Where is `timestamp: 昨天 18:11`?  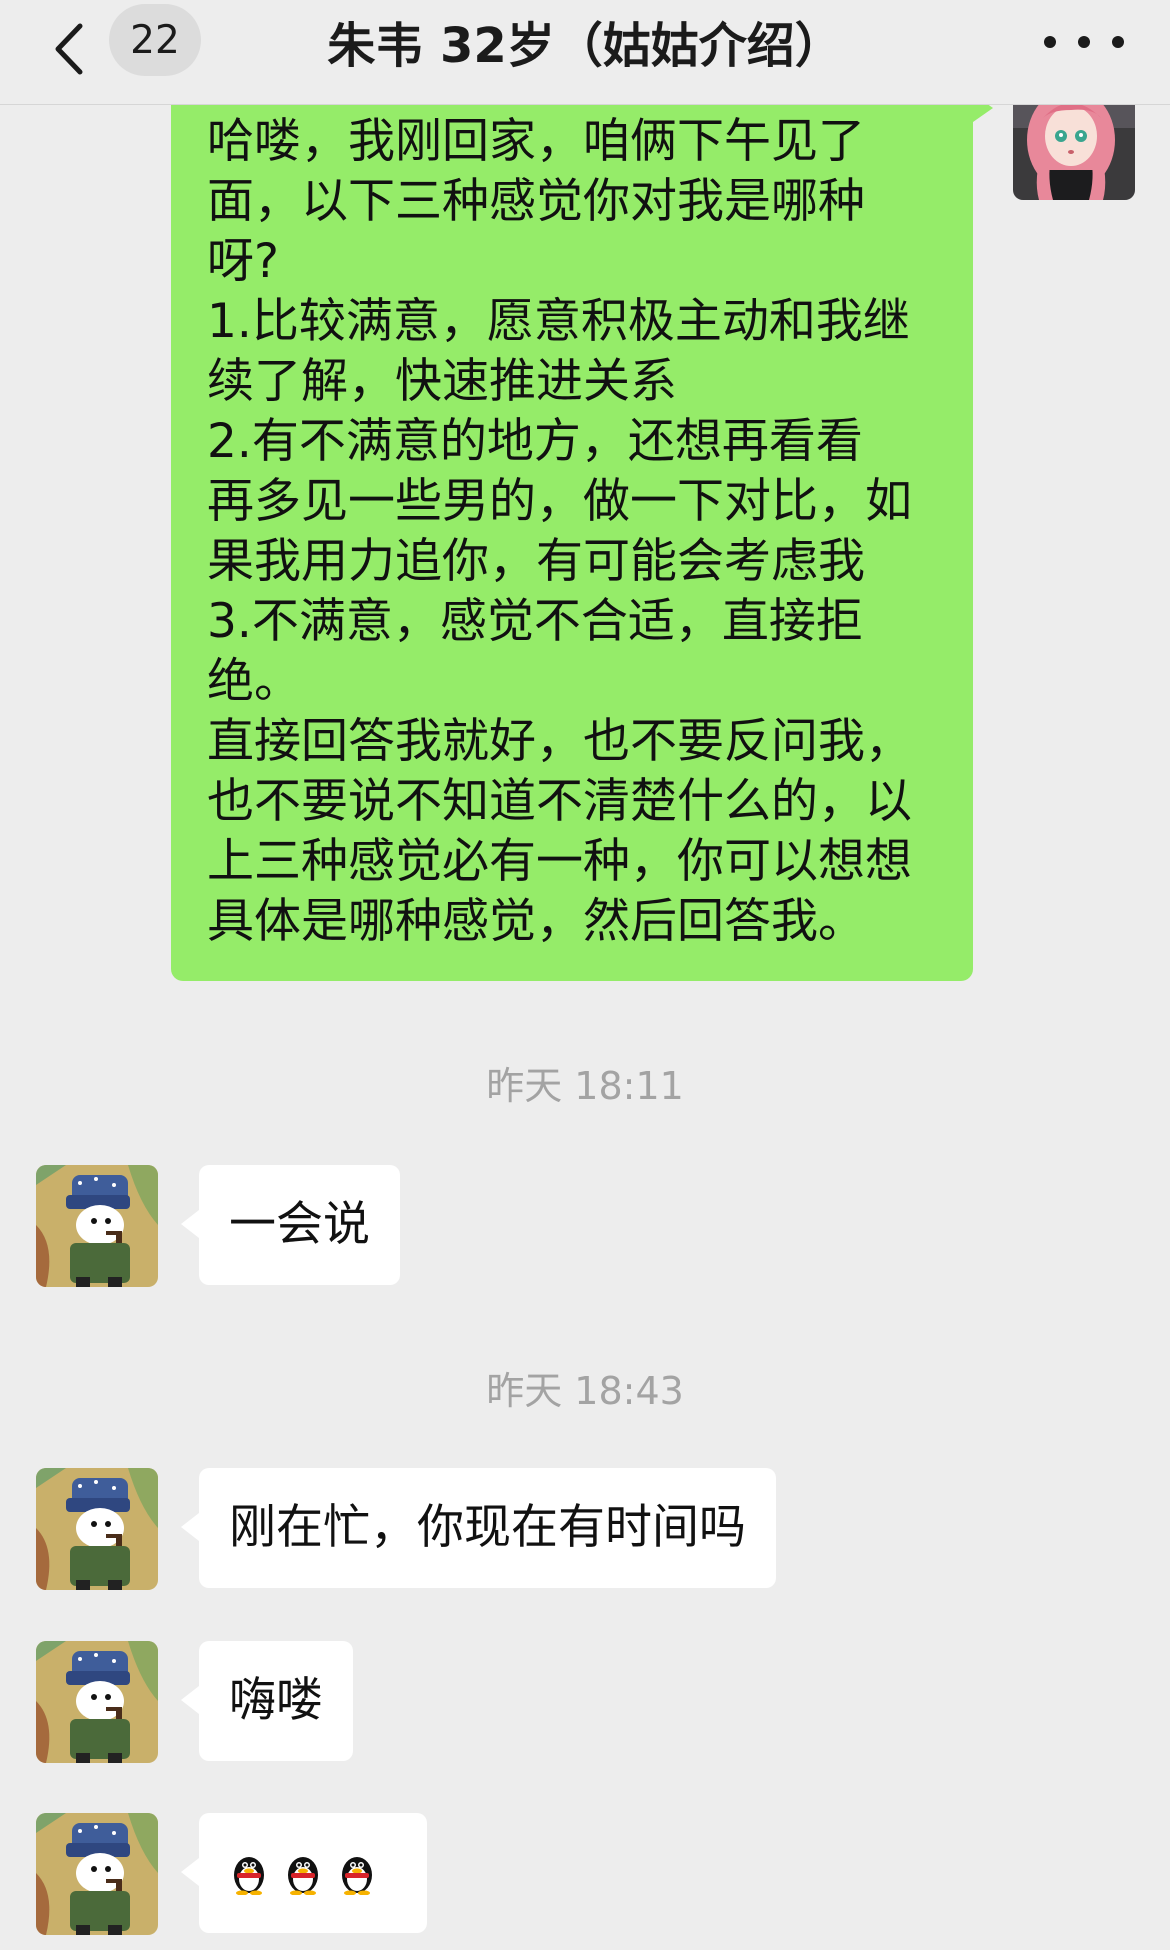 timestamp: 昨天 18:11 is located at coordinates (585, 1086).